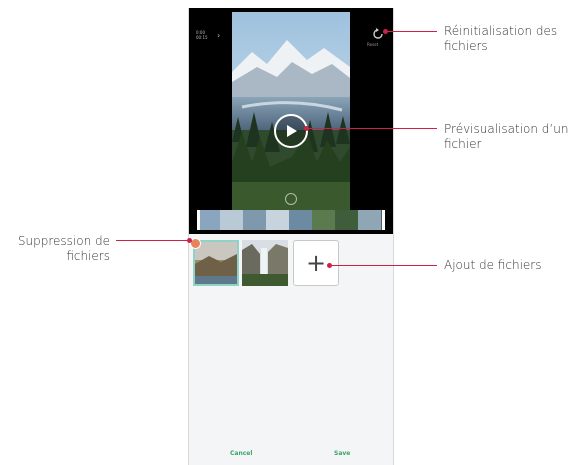 This screenshot has height=465, width=582. I want to click on clock-icon, so click(291, 199).